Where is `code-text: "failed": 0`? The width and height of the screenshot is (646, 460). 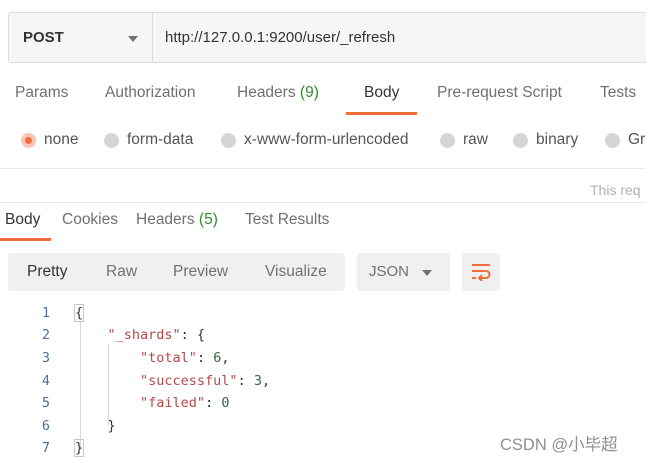
code-text: "failed": 0 is located at coordinates (152, 403).